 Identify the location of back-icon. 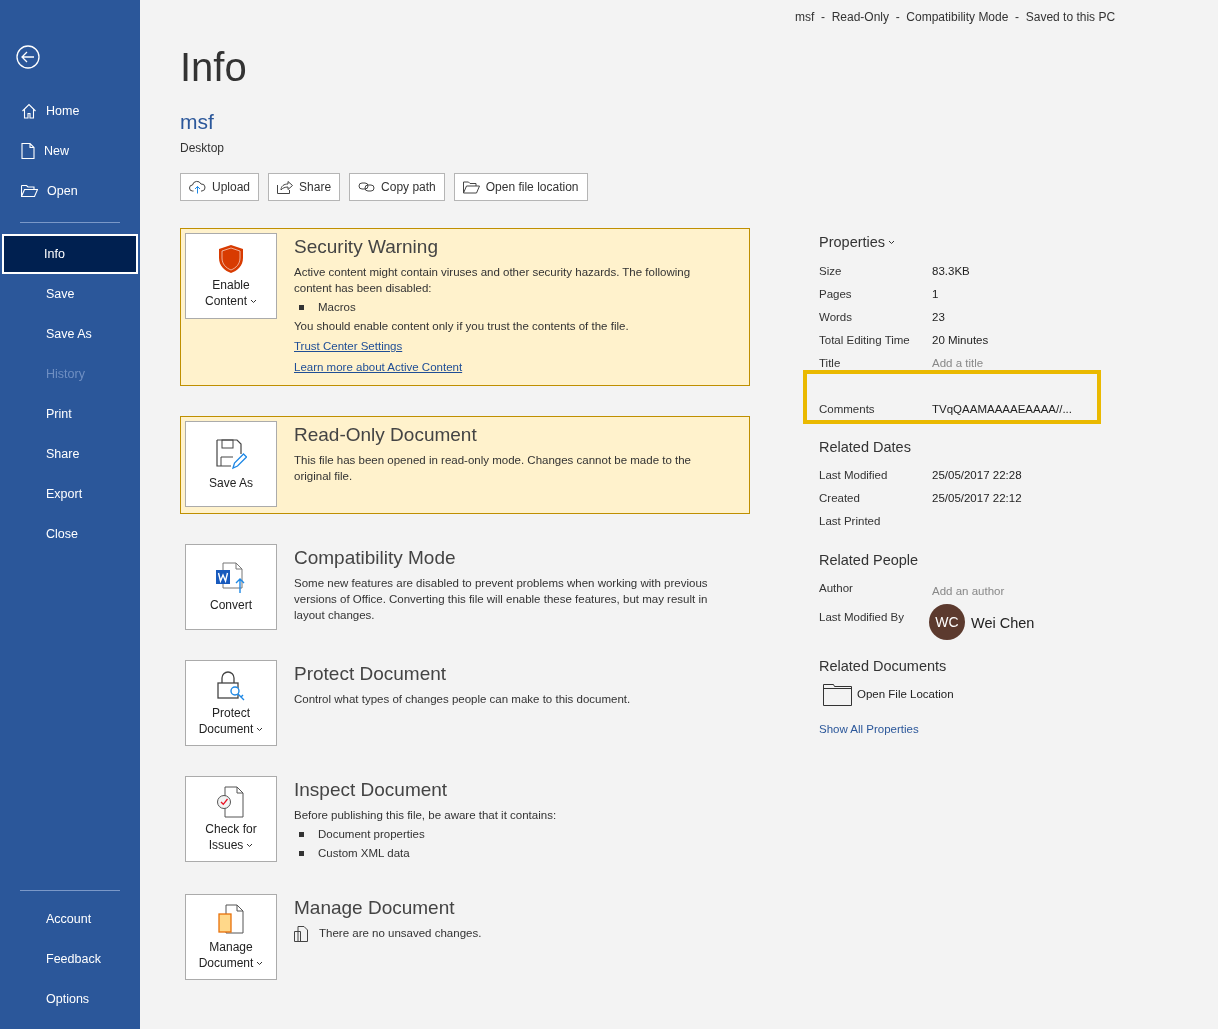
(28, 57).